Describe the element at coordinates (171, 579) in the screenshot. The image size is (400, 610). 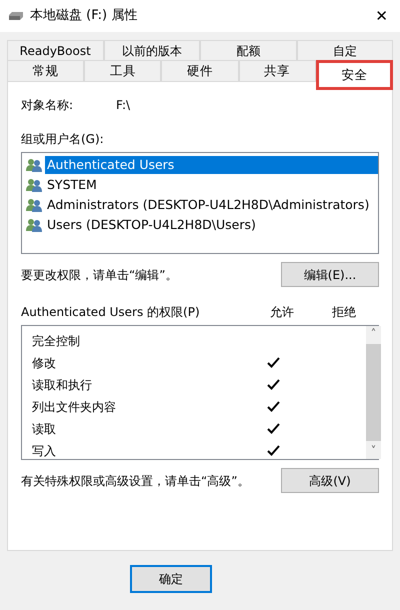
I see `ok-button: 确定` at that location.